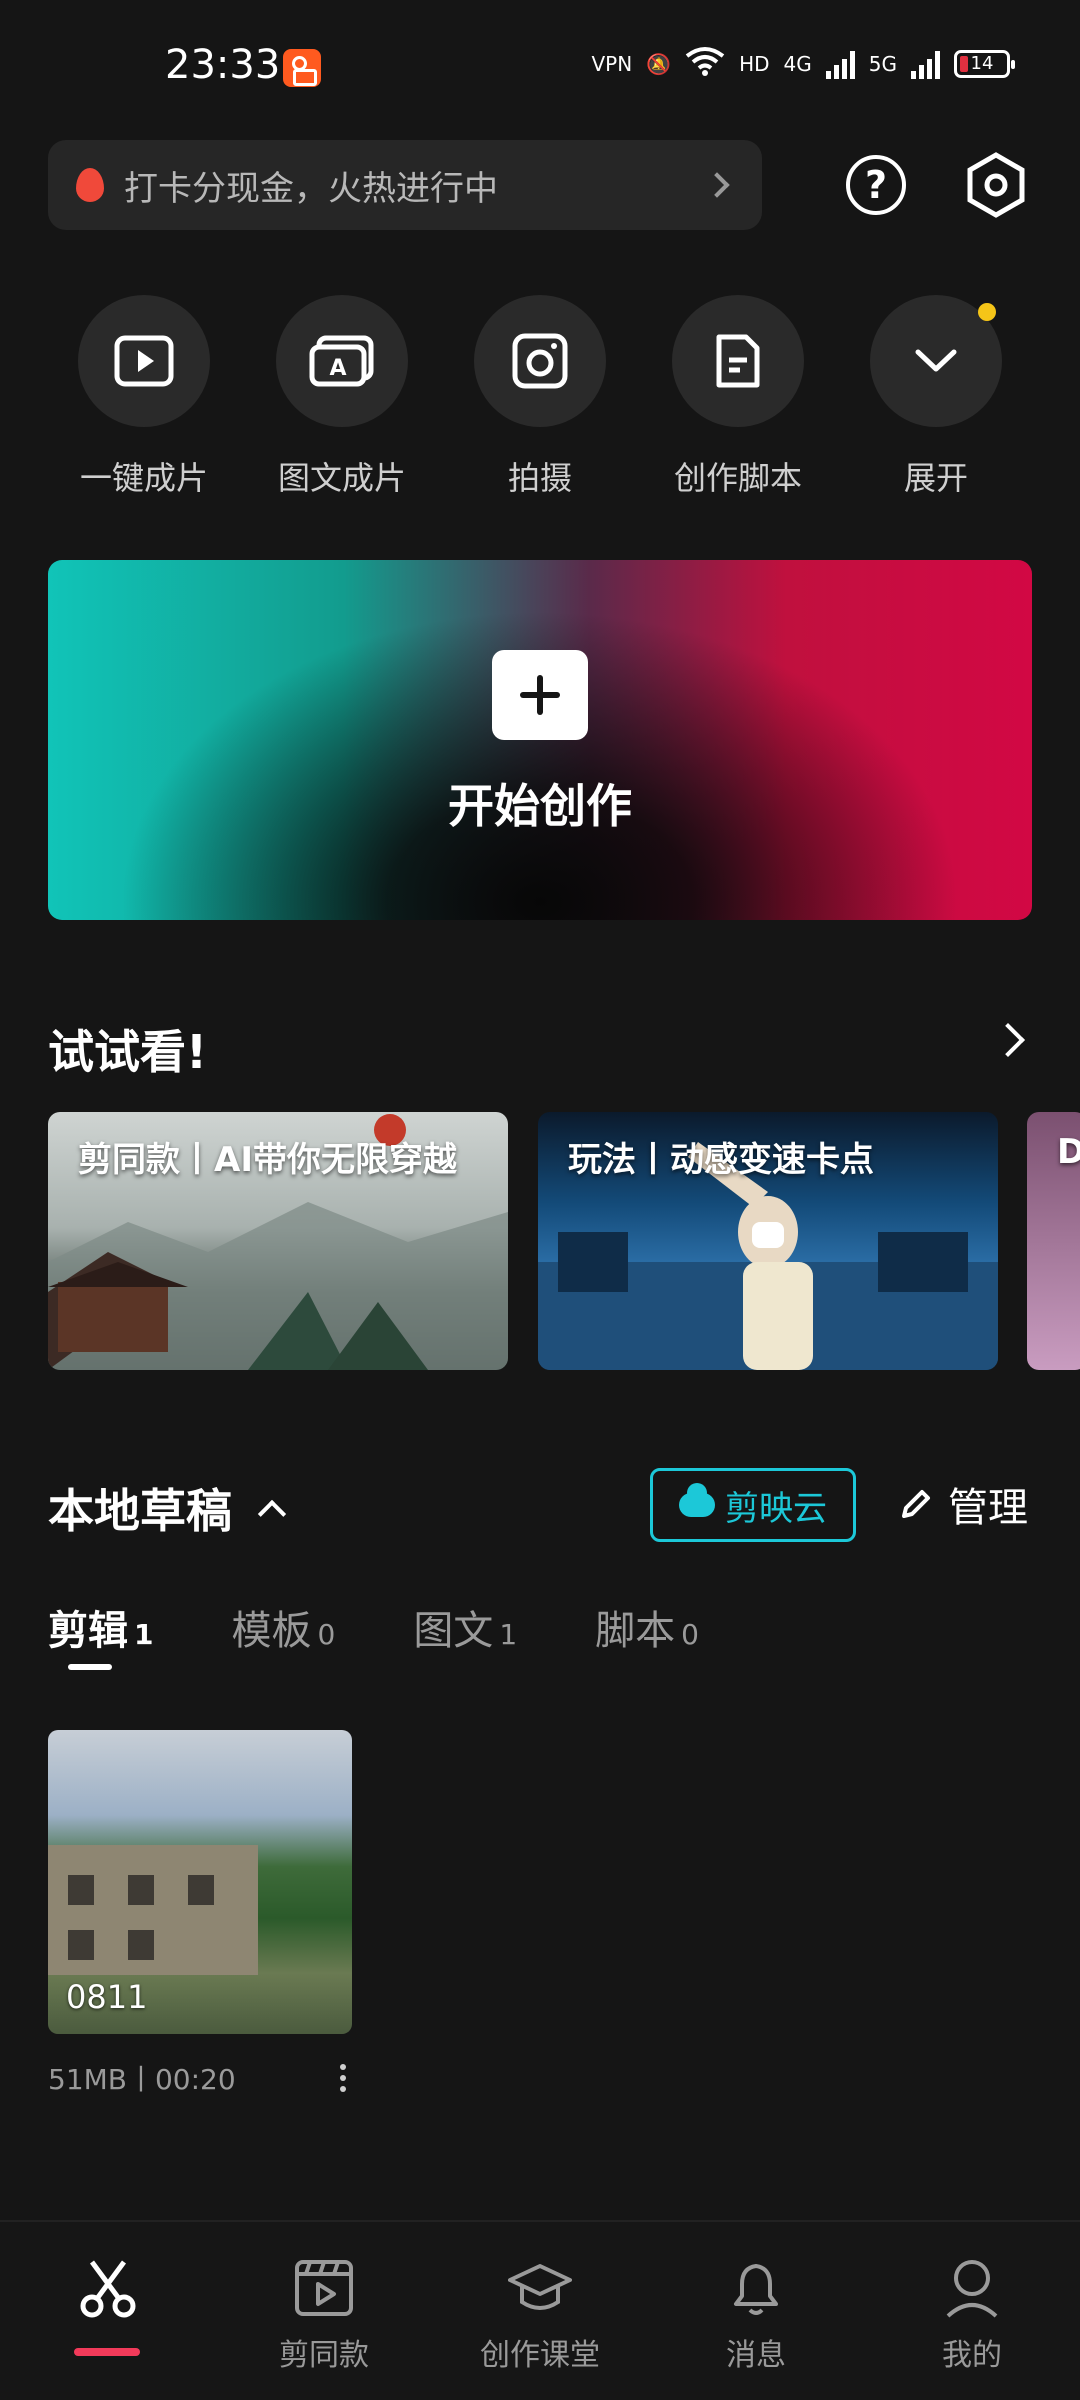 This screenshot has width=1080, height=2400. I want to click on quick-actions: 一键成片 A 图文成片 拍摄 创作脚本 展开, so click(540, 405).